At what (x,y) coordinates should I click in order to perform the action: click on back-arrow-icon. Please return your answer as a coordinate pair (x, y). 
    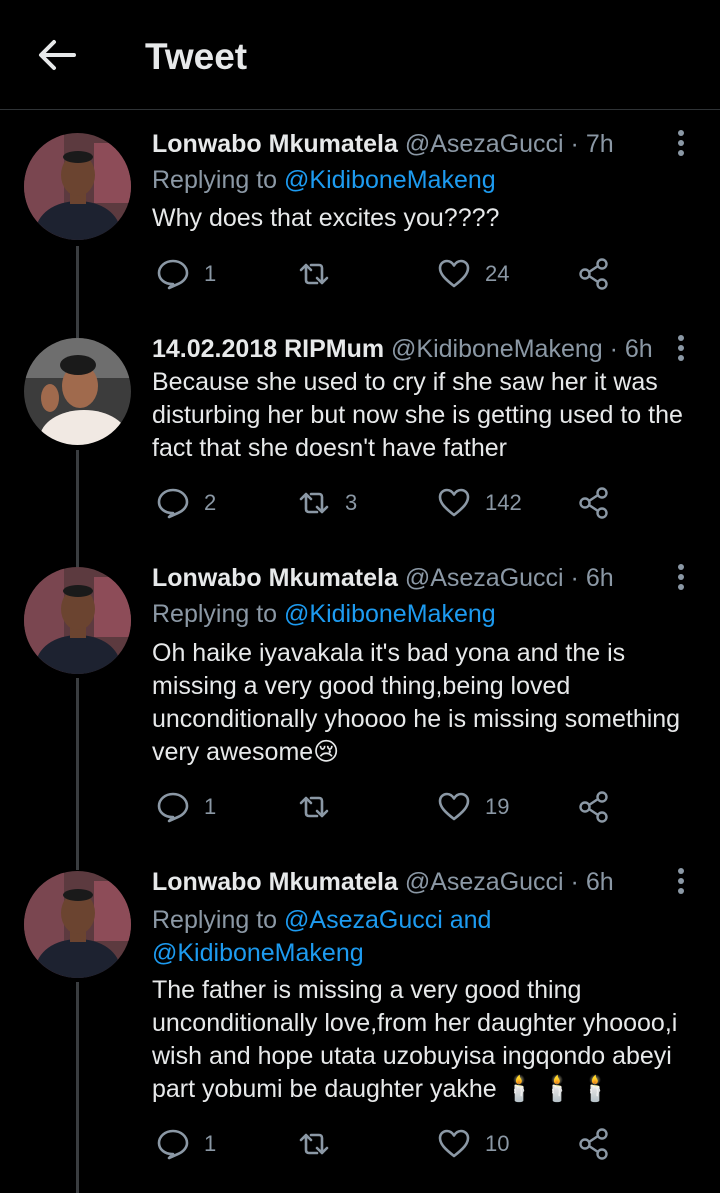
    Looking at the image, I should click on (57, 55).